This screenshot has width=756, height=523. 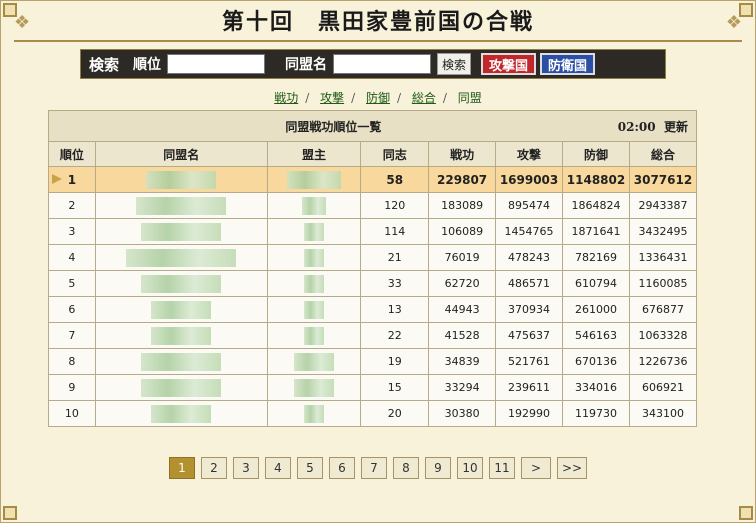 I want to click on page-11-button: 11, so click(x=502, y=468).